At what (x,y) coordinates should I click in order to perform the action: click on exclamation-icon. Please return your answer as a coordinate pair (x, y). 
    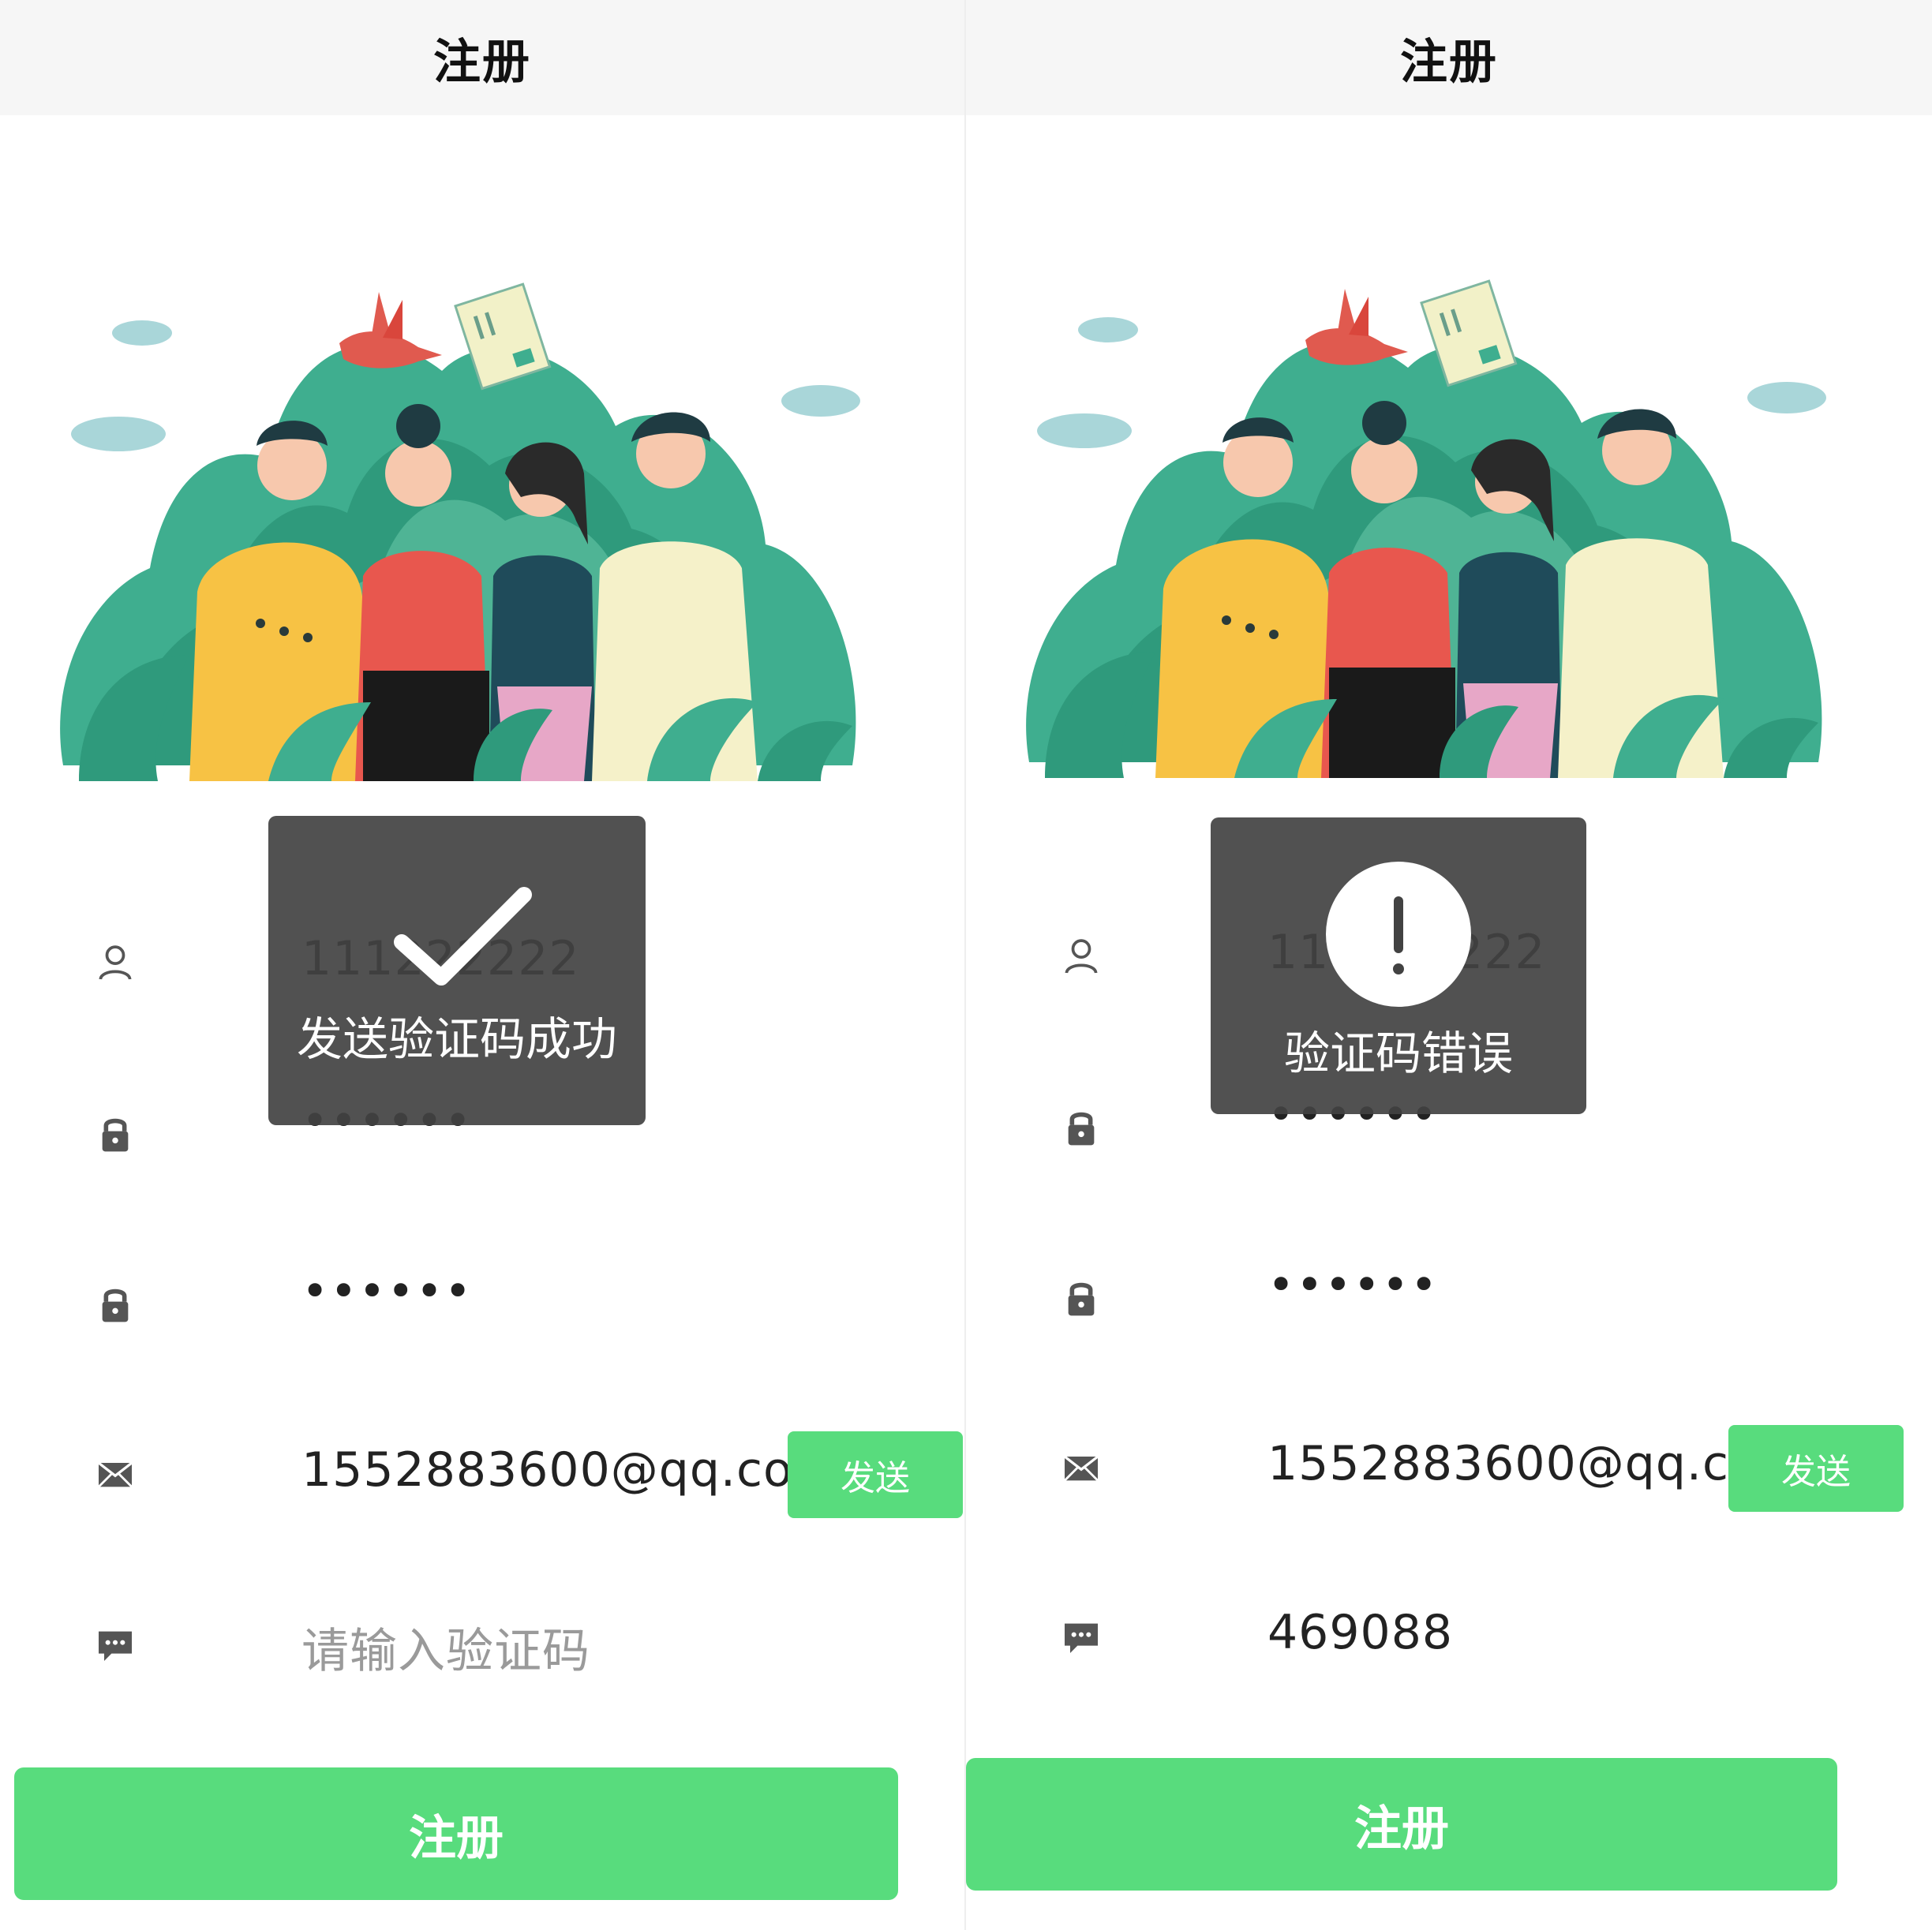
    Looking at the image, I should click on (1398, 935).